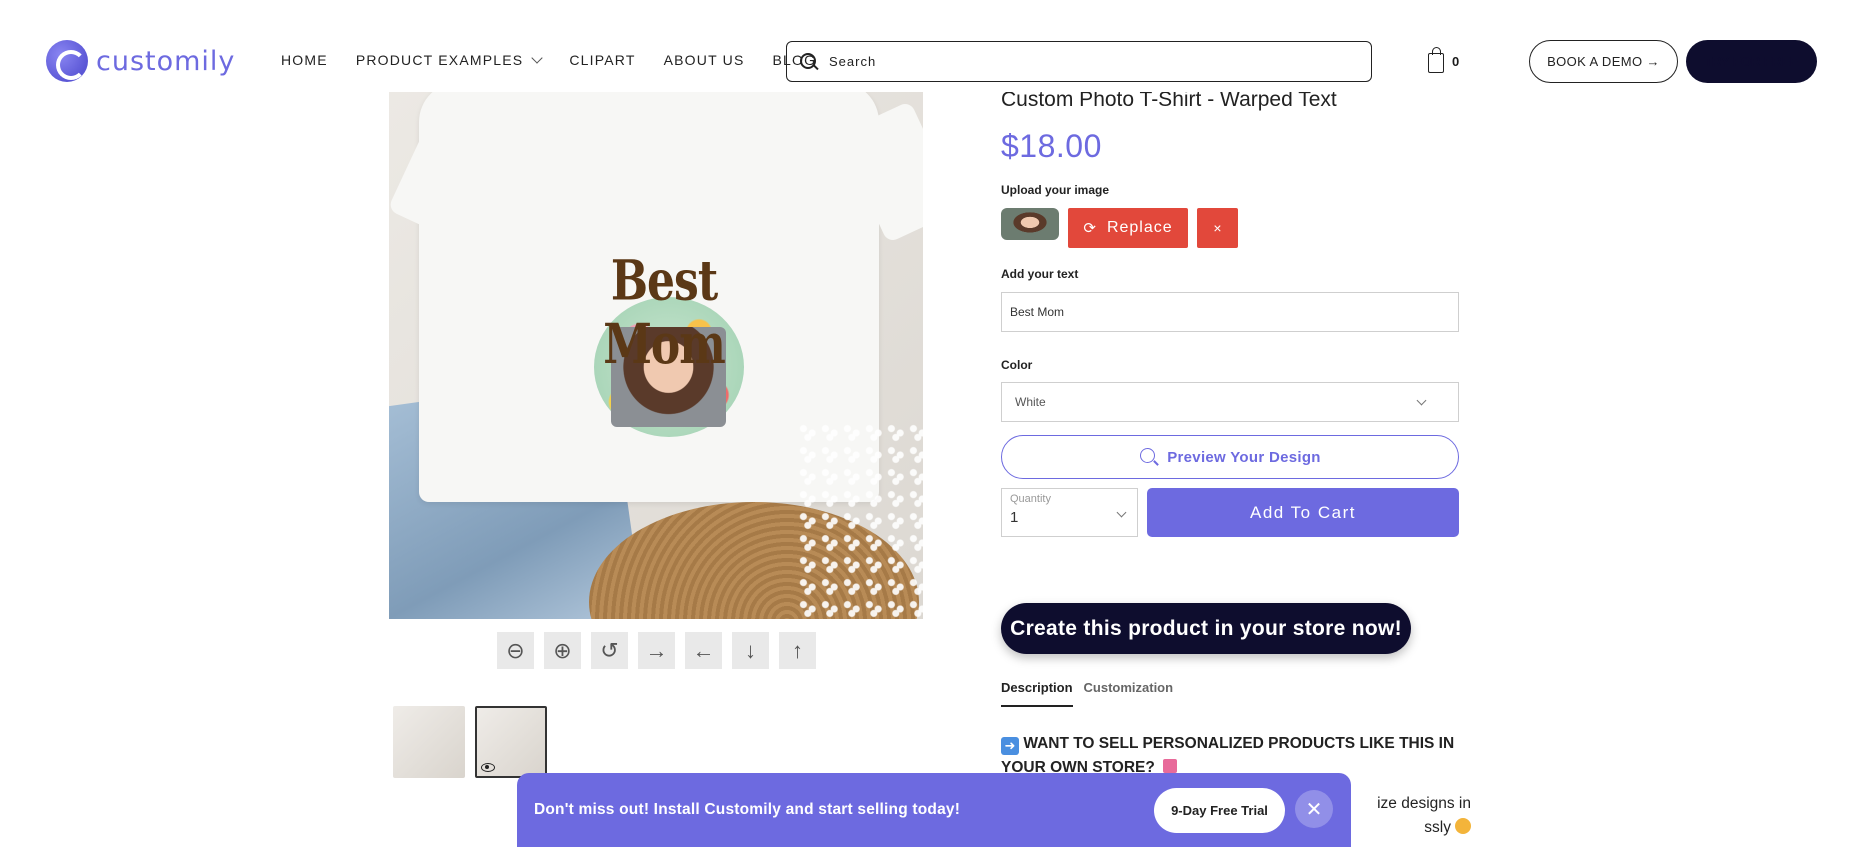  I want to click on logo-mark-icon, so click(67, 61).